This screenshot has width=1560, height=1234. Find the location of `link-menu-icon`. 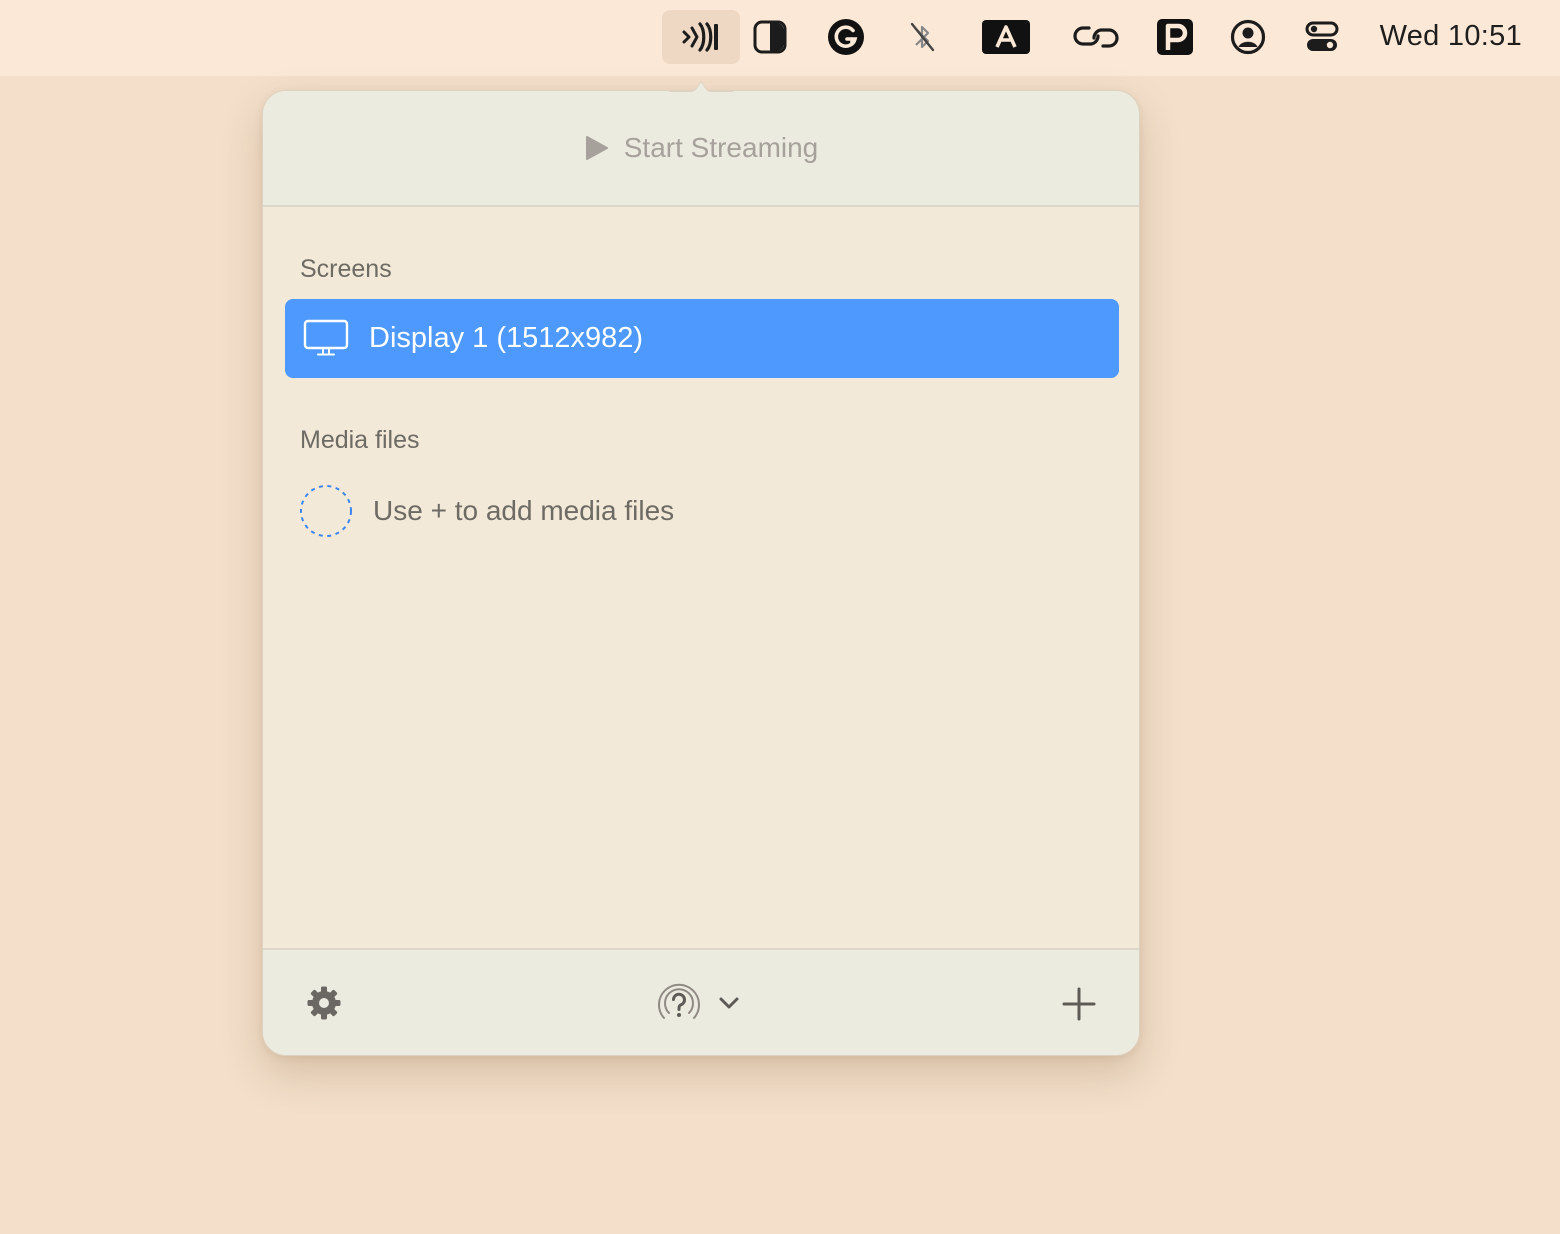

link-menu-icon is located at coordinates (1096, 37).